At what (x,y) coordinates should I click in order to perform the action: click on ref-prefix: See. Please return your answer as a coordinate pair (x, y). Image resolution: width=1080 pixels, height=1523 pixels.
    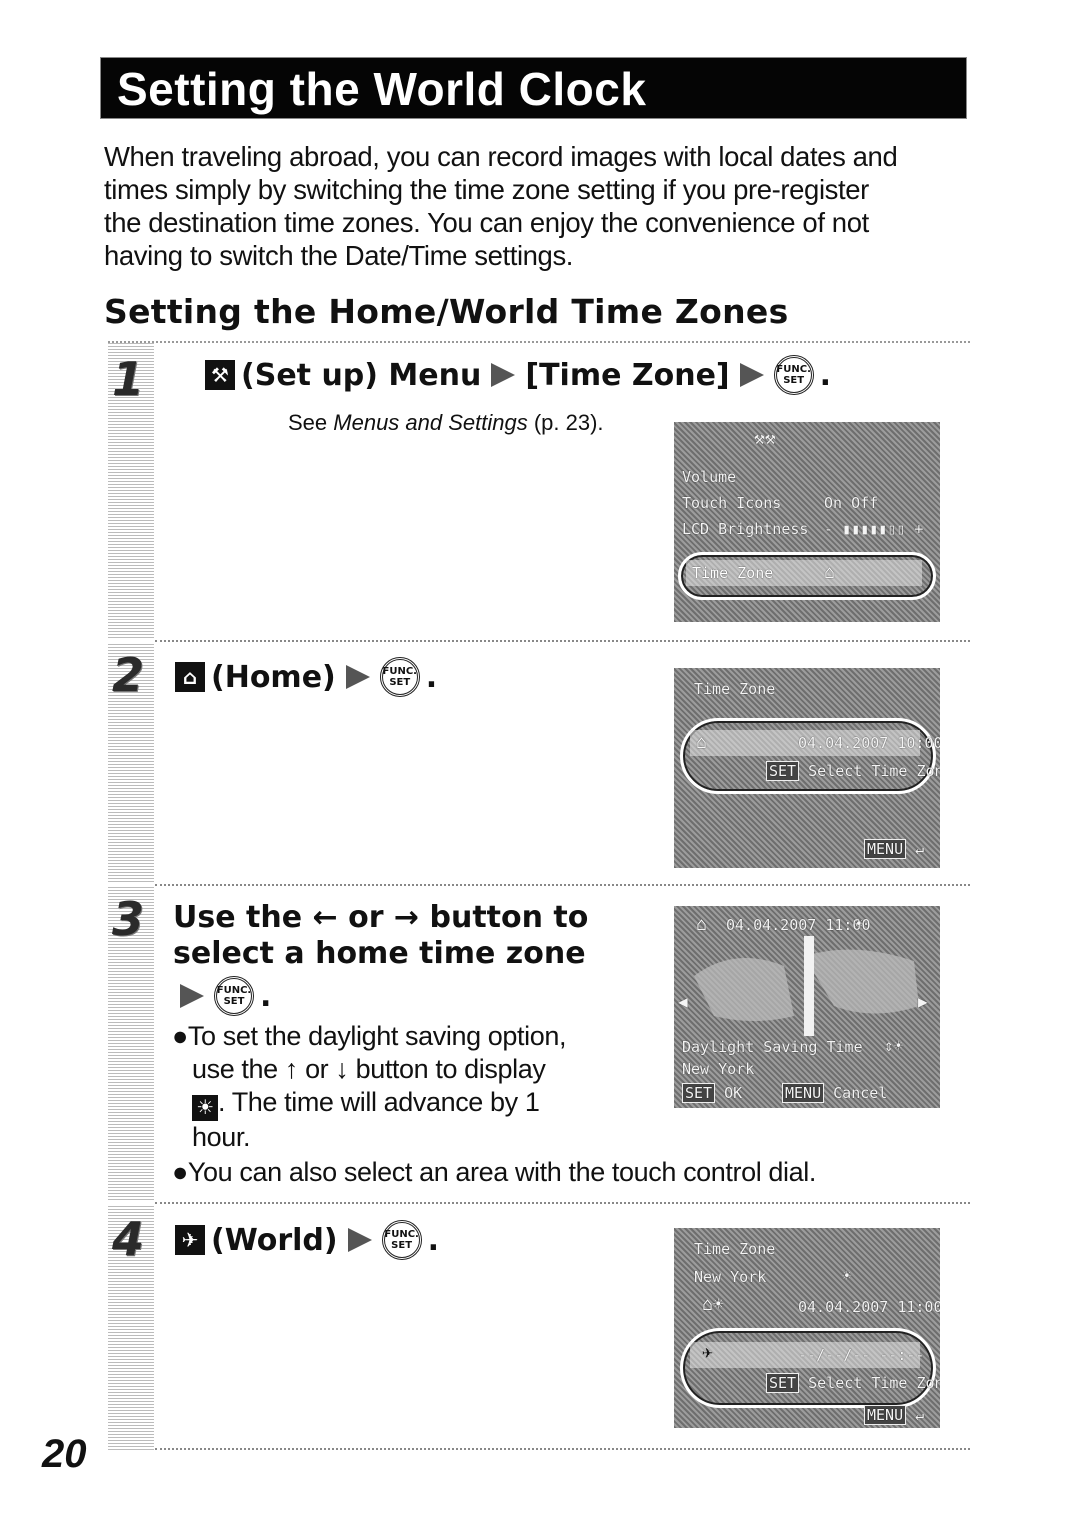
    Looking at the image, I should click on (311, 422).